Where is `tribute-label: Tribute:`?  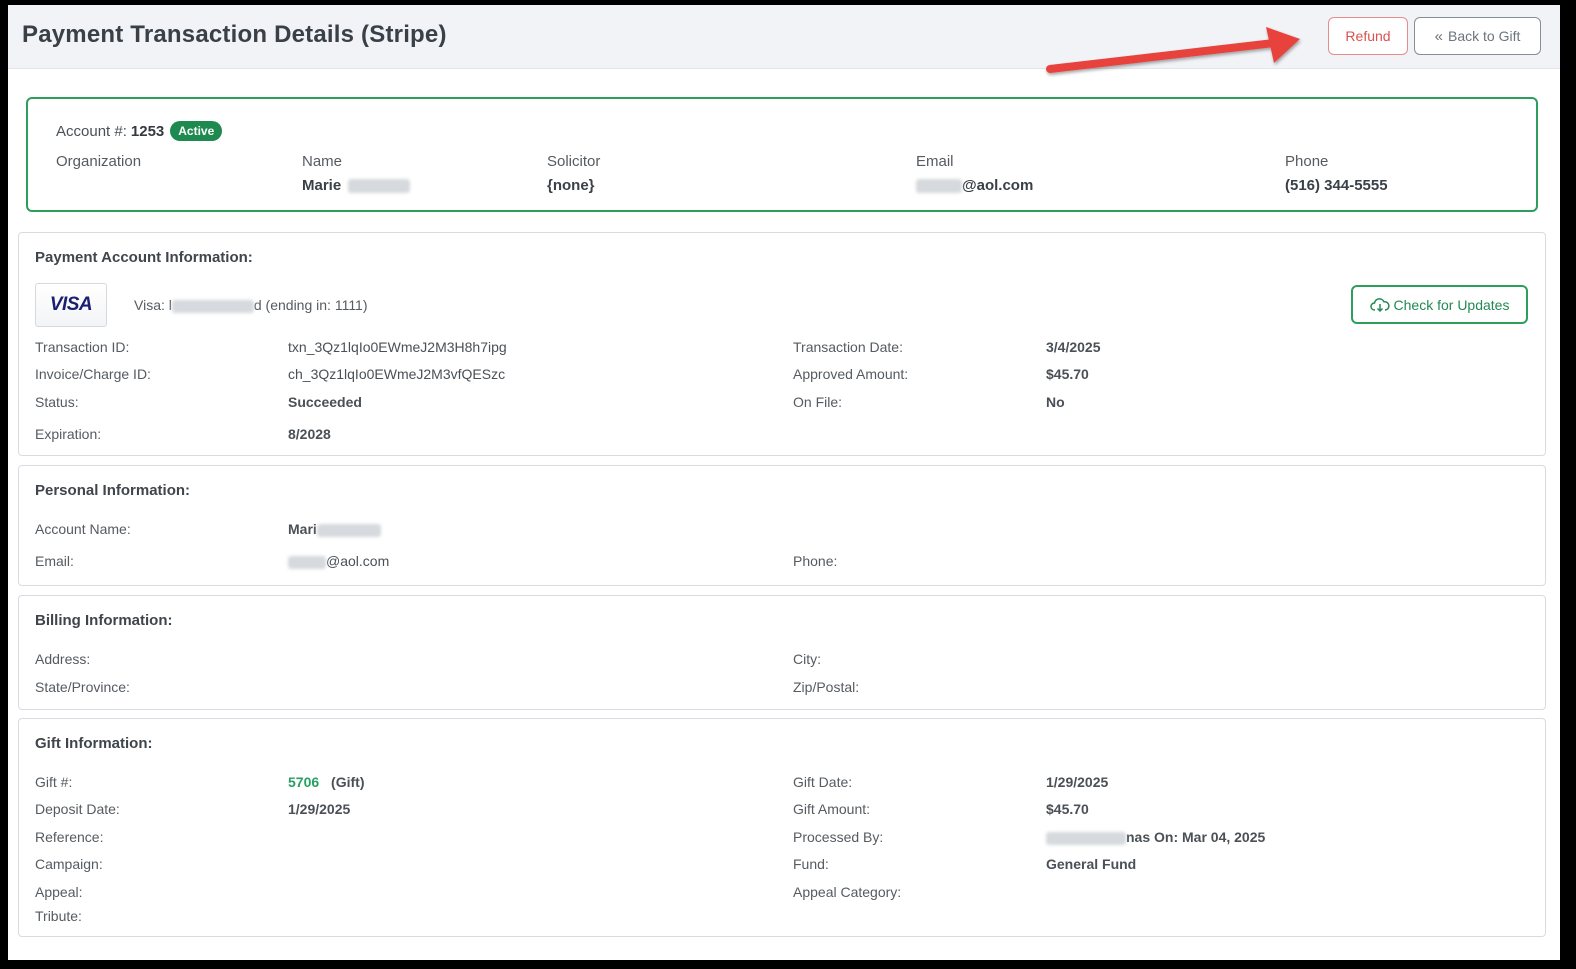 tribute-label: Tribute: is located at coordinates (58, 916).